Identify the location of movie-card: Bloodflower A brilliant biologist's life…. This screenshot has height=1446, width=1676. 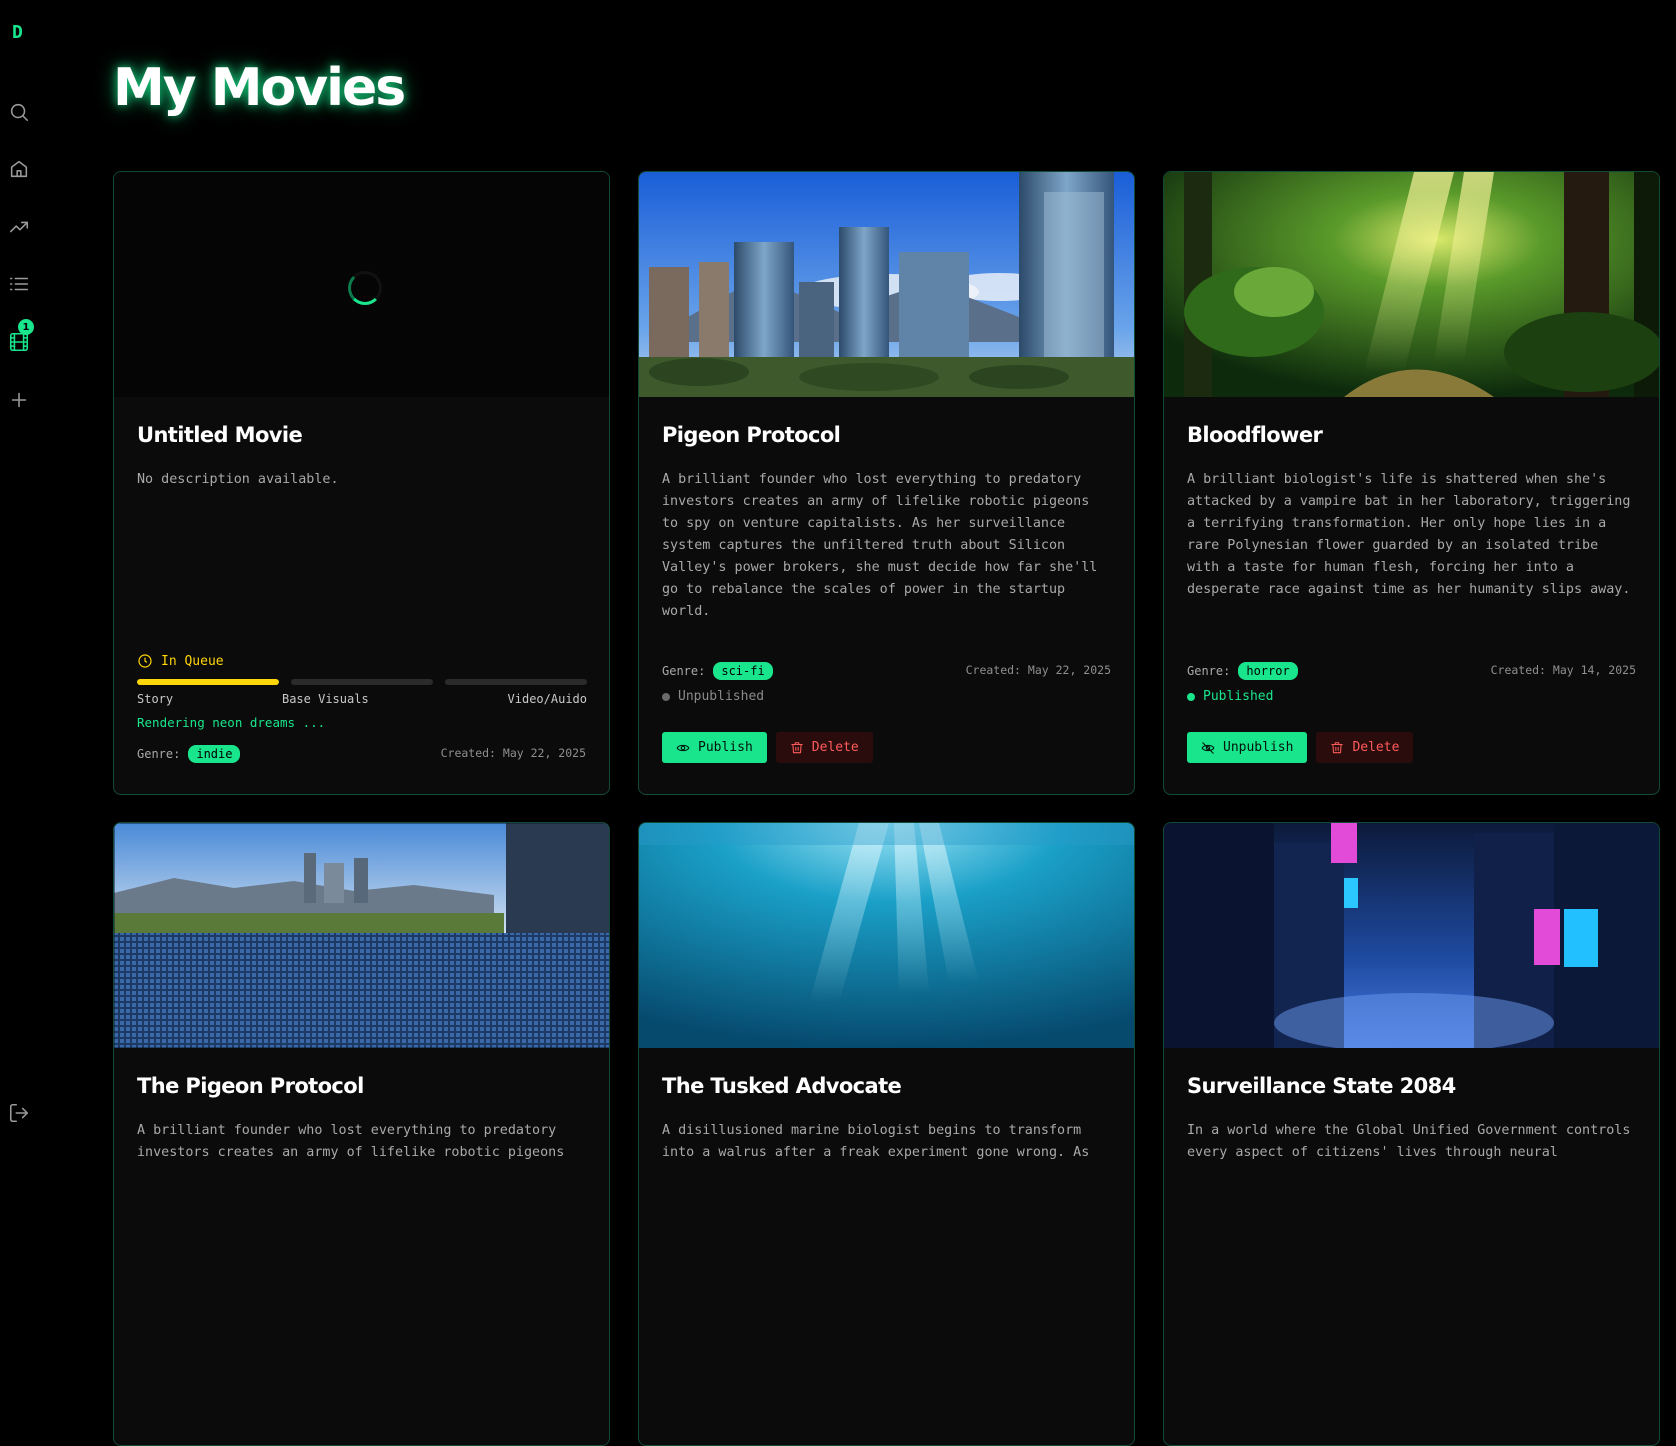
(1411, 483).